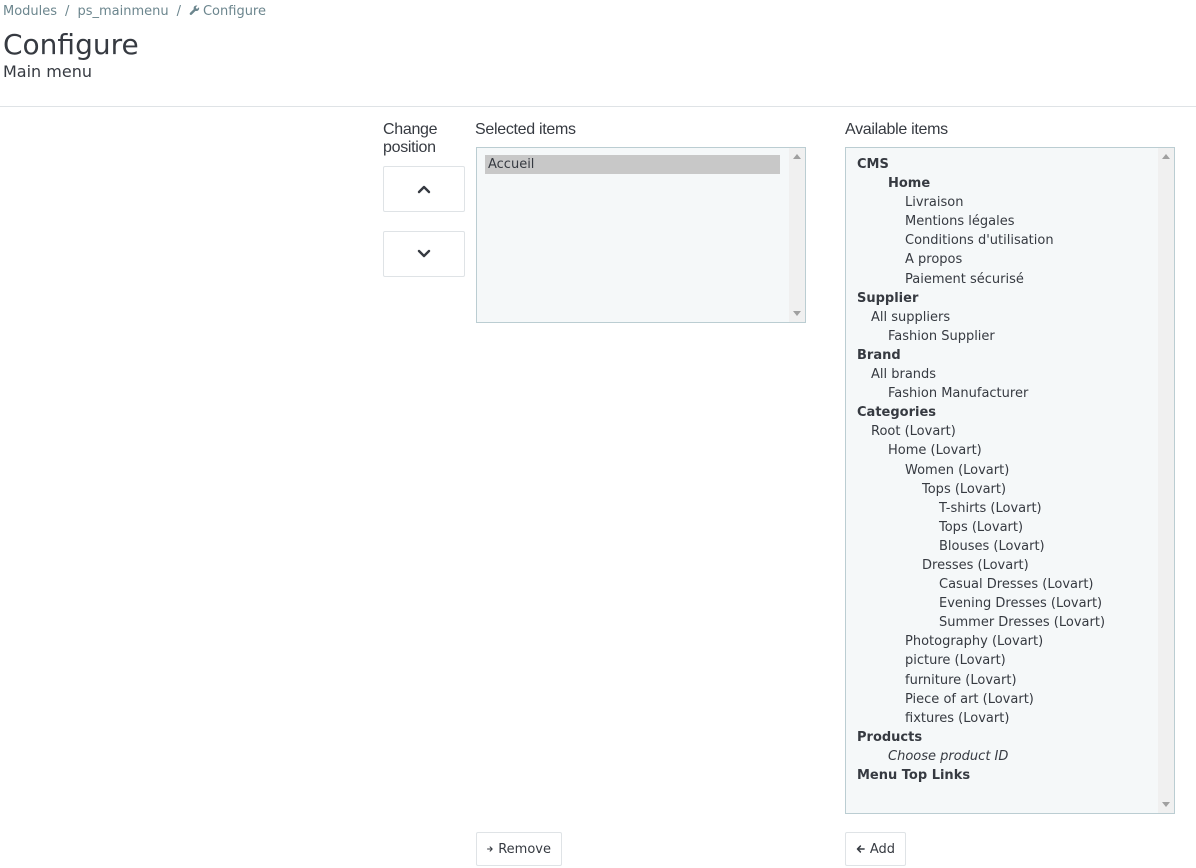  Describe the element at coordinates (981, 374) in the screenshot. I see `list-item: All brands` at that location.